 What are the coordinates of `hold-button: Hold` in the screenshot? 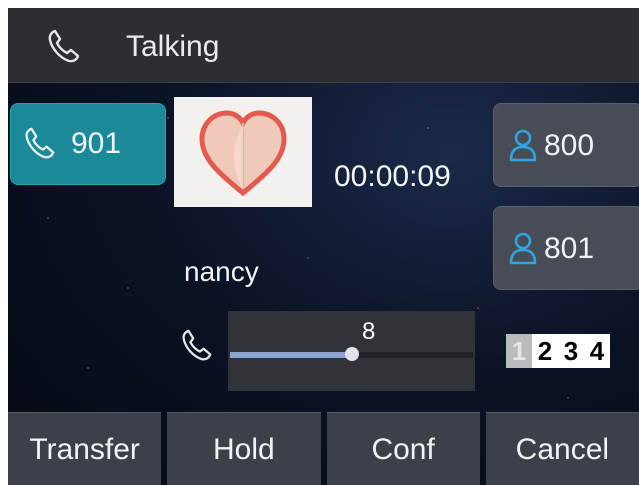 It's located at (244, 448).